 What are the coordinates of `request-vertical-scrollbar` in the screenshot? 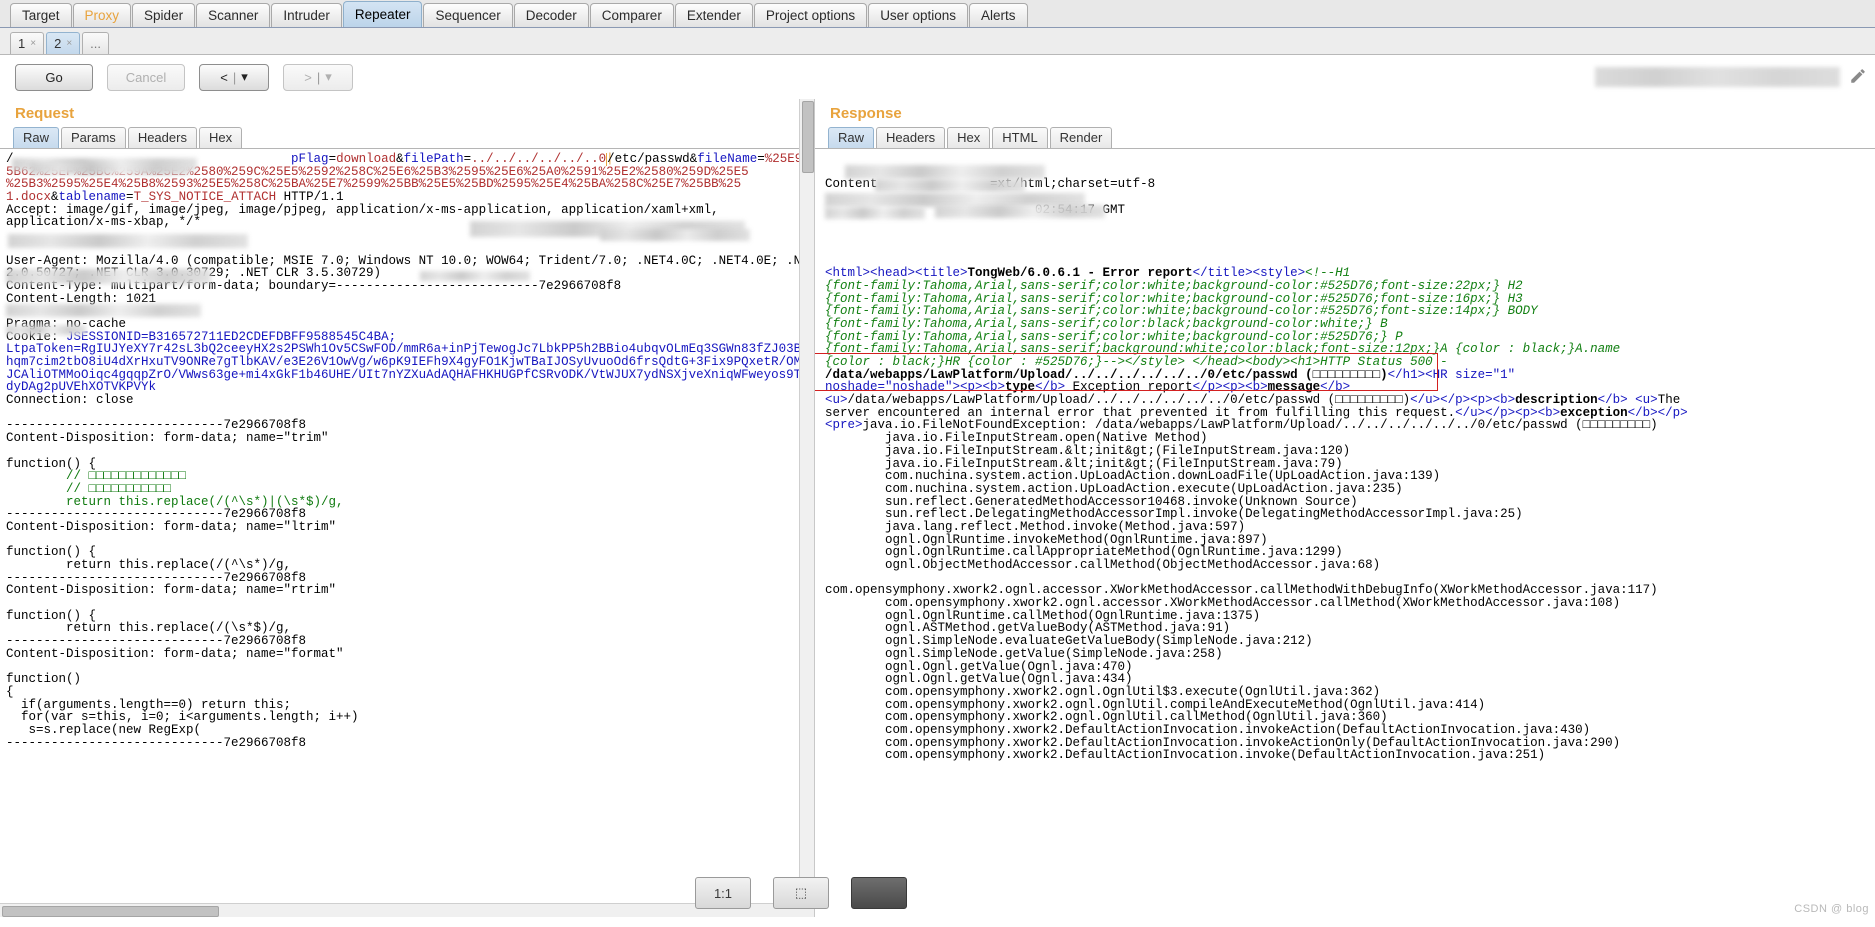 It's located at (806, 508).